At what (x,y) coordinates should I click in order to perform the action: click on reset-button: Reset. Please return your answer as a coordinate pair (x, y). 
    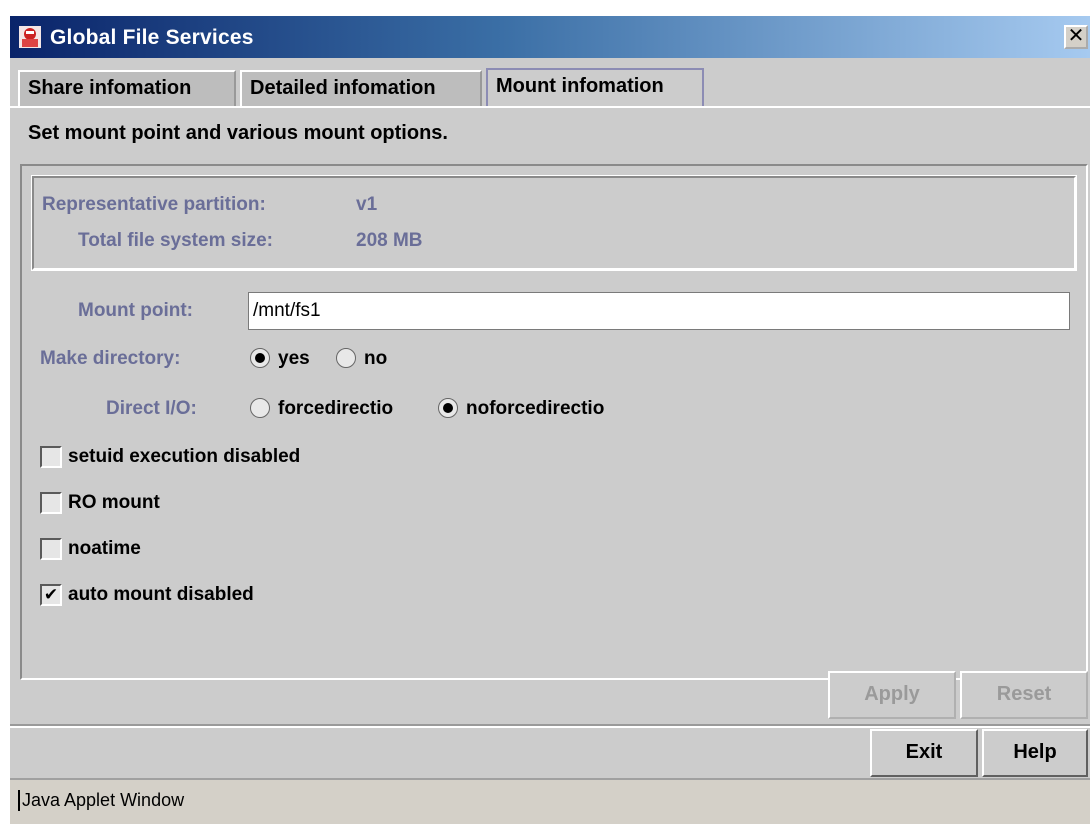
    Looking at the image, I should click on (1024, 695).